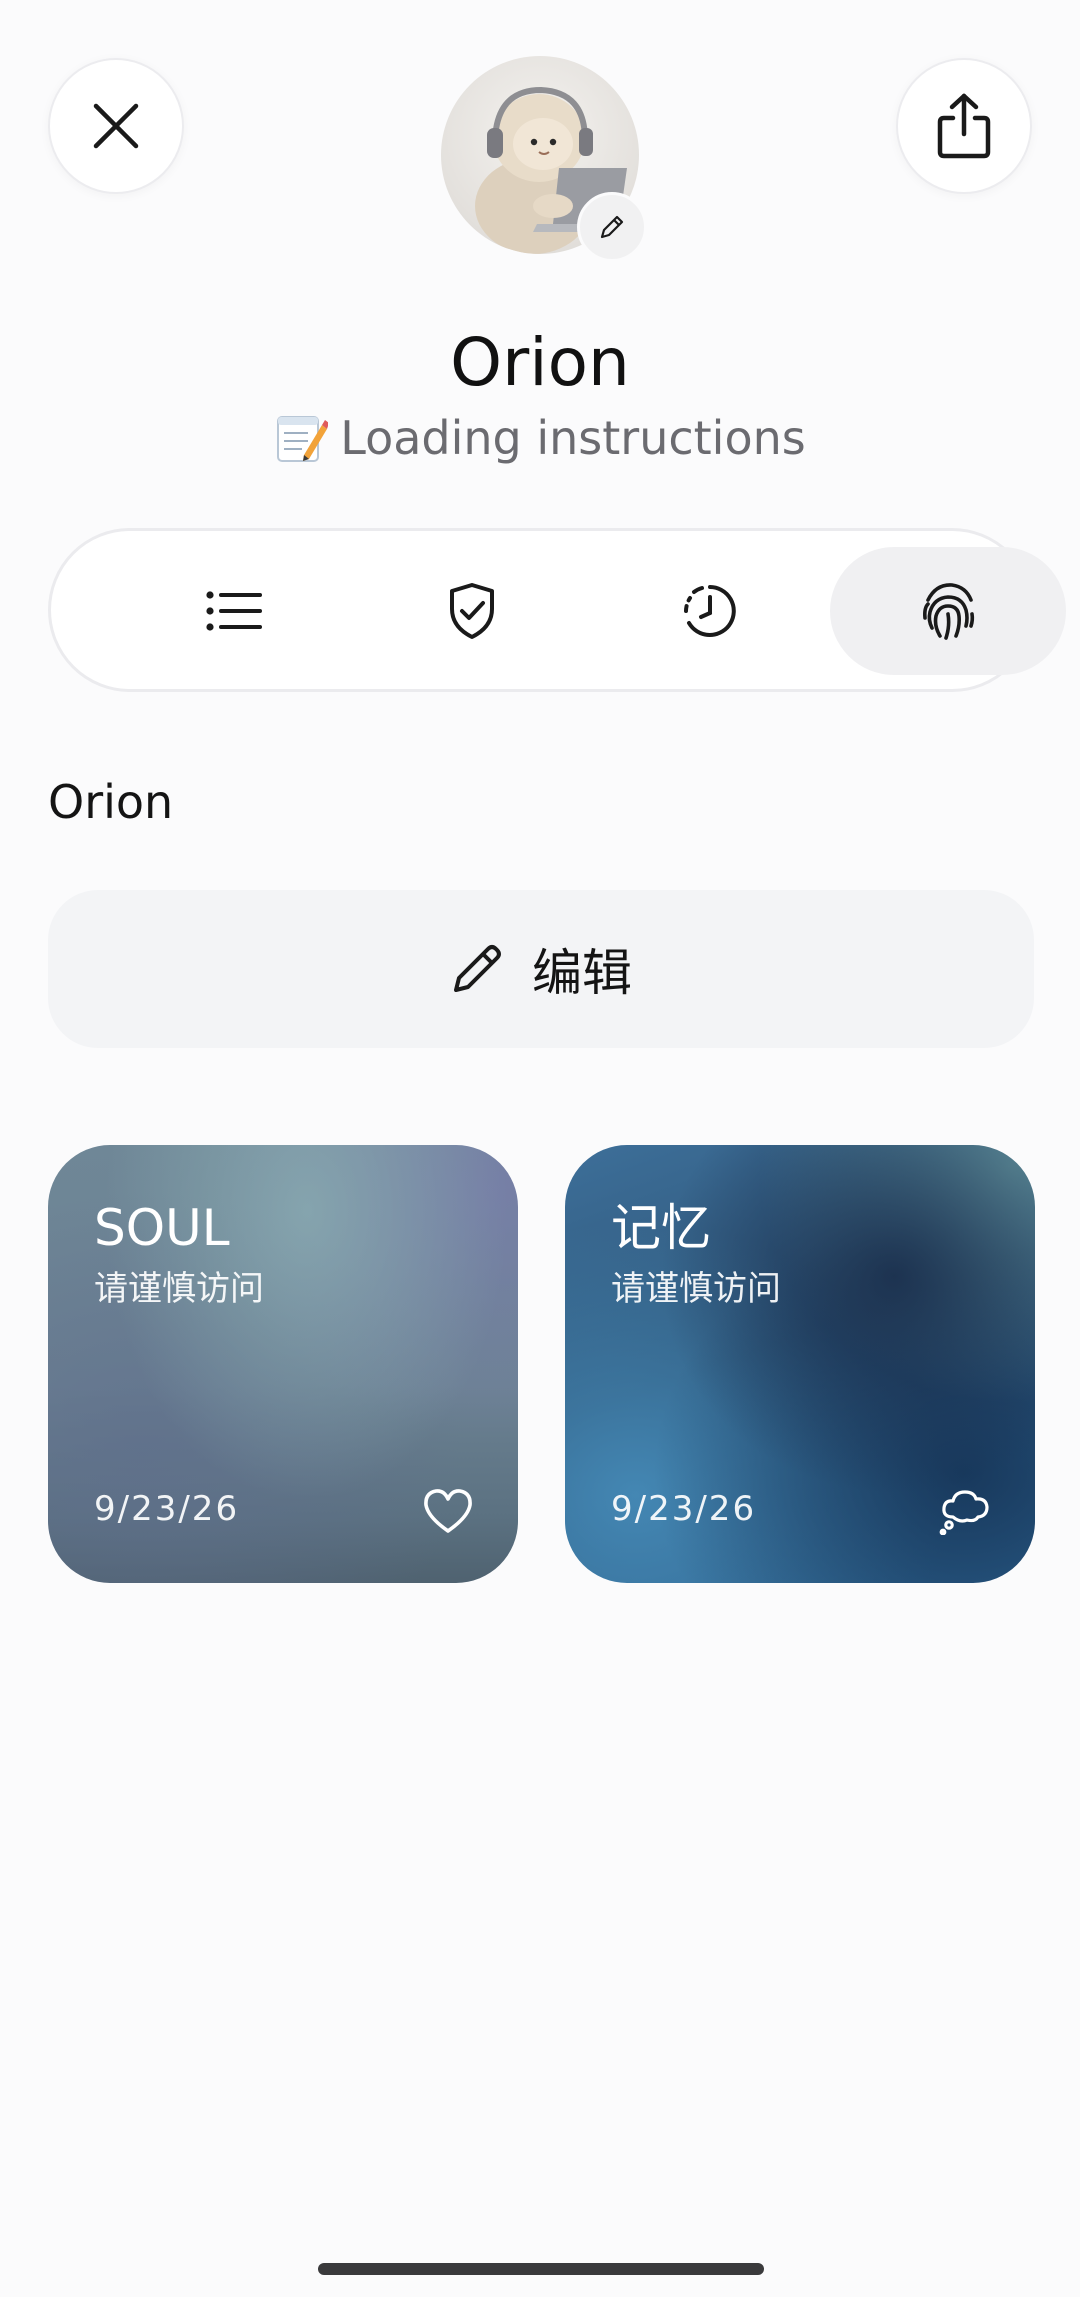  I want to click on fingerprint-icon, so click(949, 611).